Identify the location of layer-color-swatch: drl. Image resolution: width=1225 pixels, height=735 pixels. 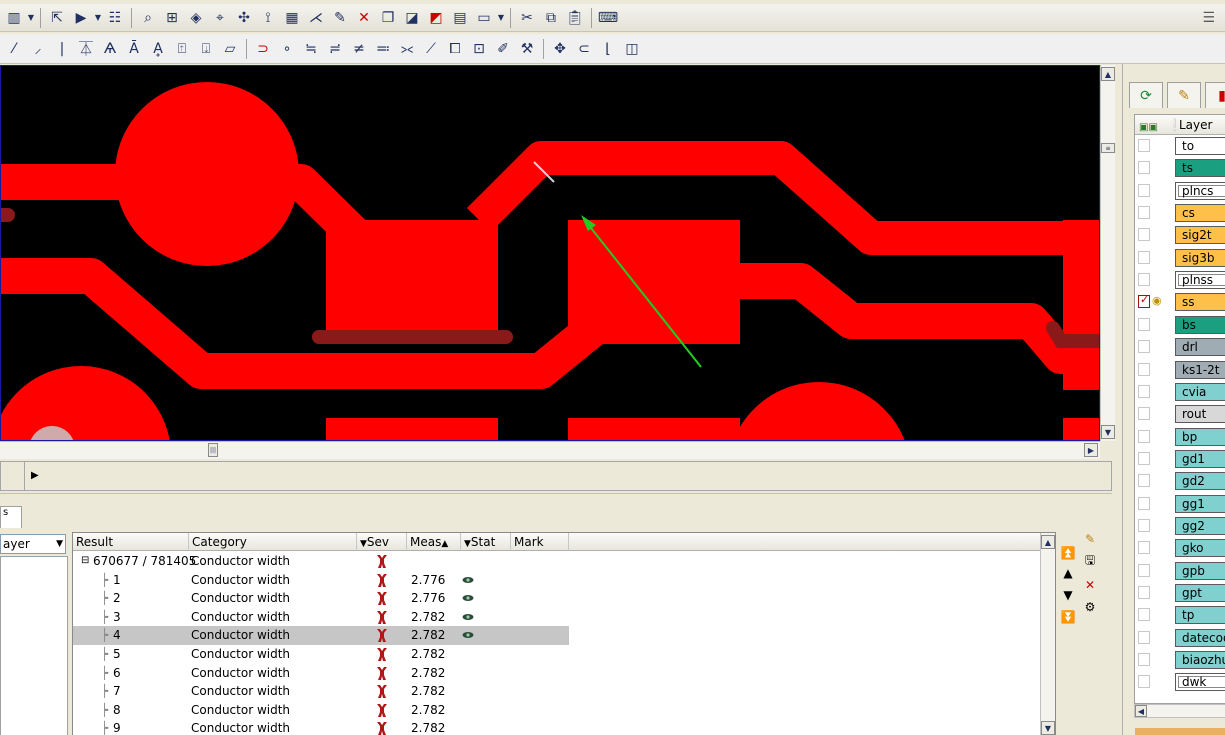
(1200, 347).